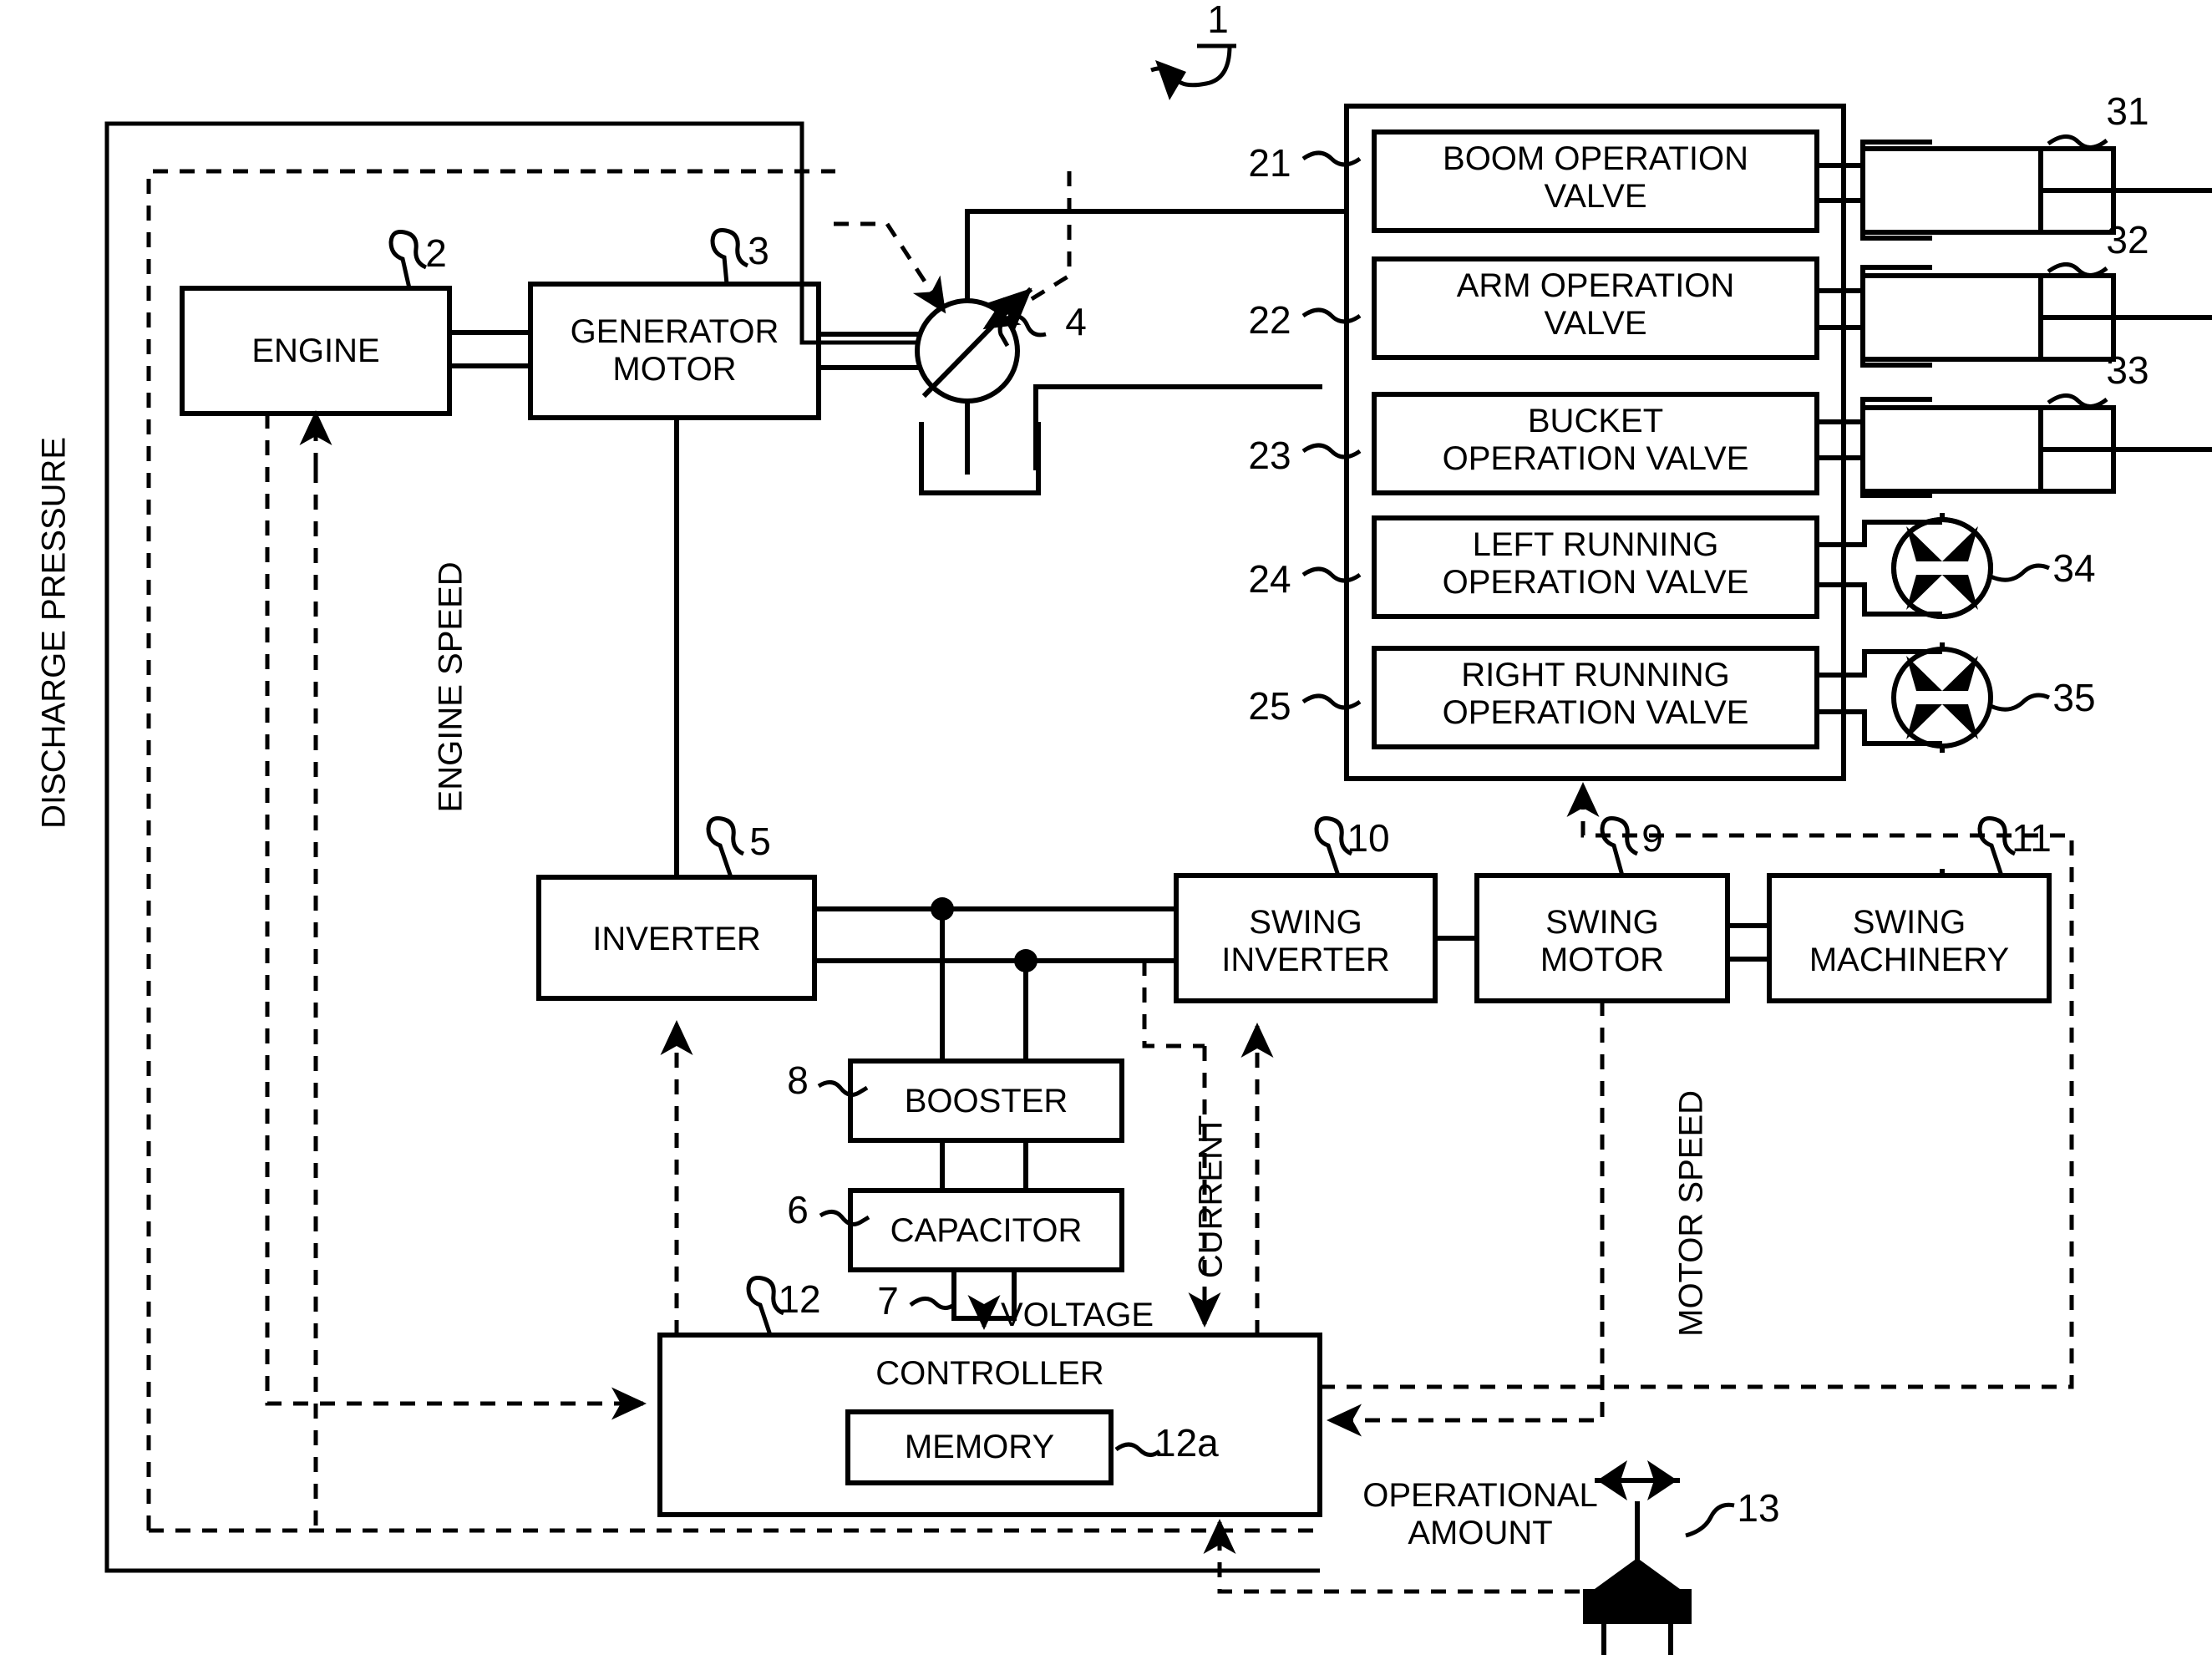  I want to click on signal-motor-speed, so click(1465, 1219).